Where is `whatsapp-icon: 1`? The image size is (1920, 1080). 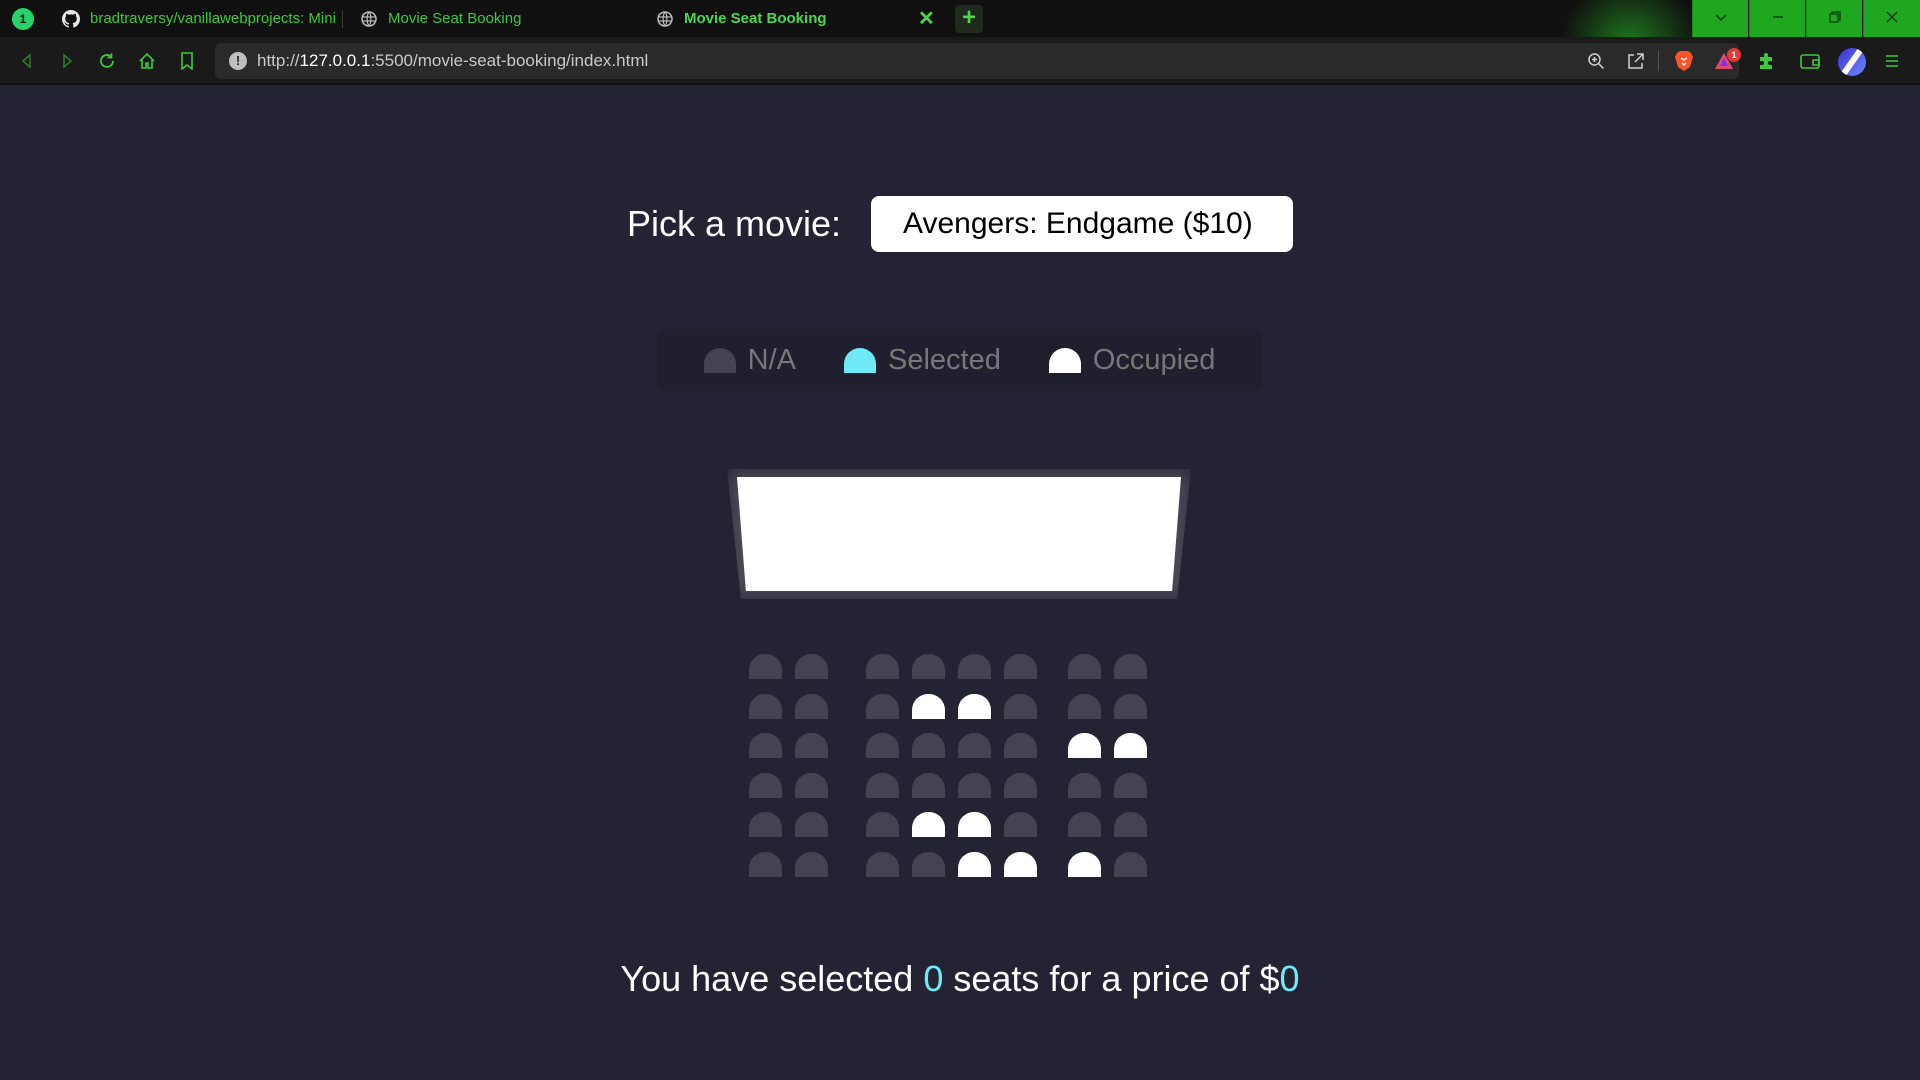 whatsapp-icon: 1 is located at coordinates (23, 19).